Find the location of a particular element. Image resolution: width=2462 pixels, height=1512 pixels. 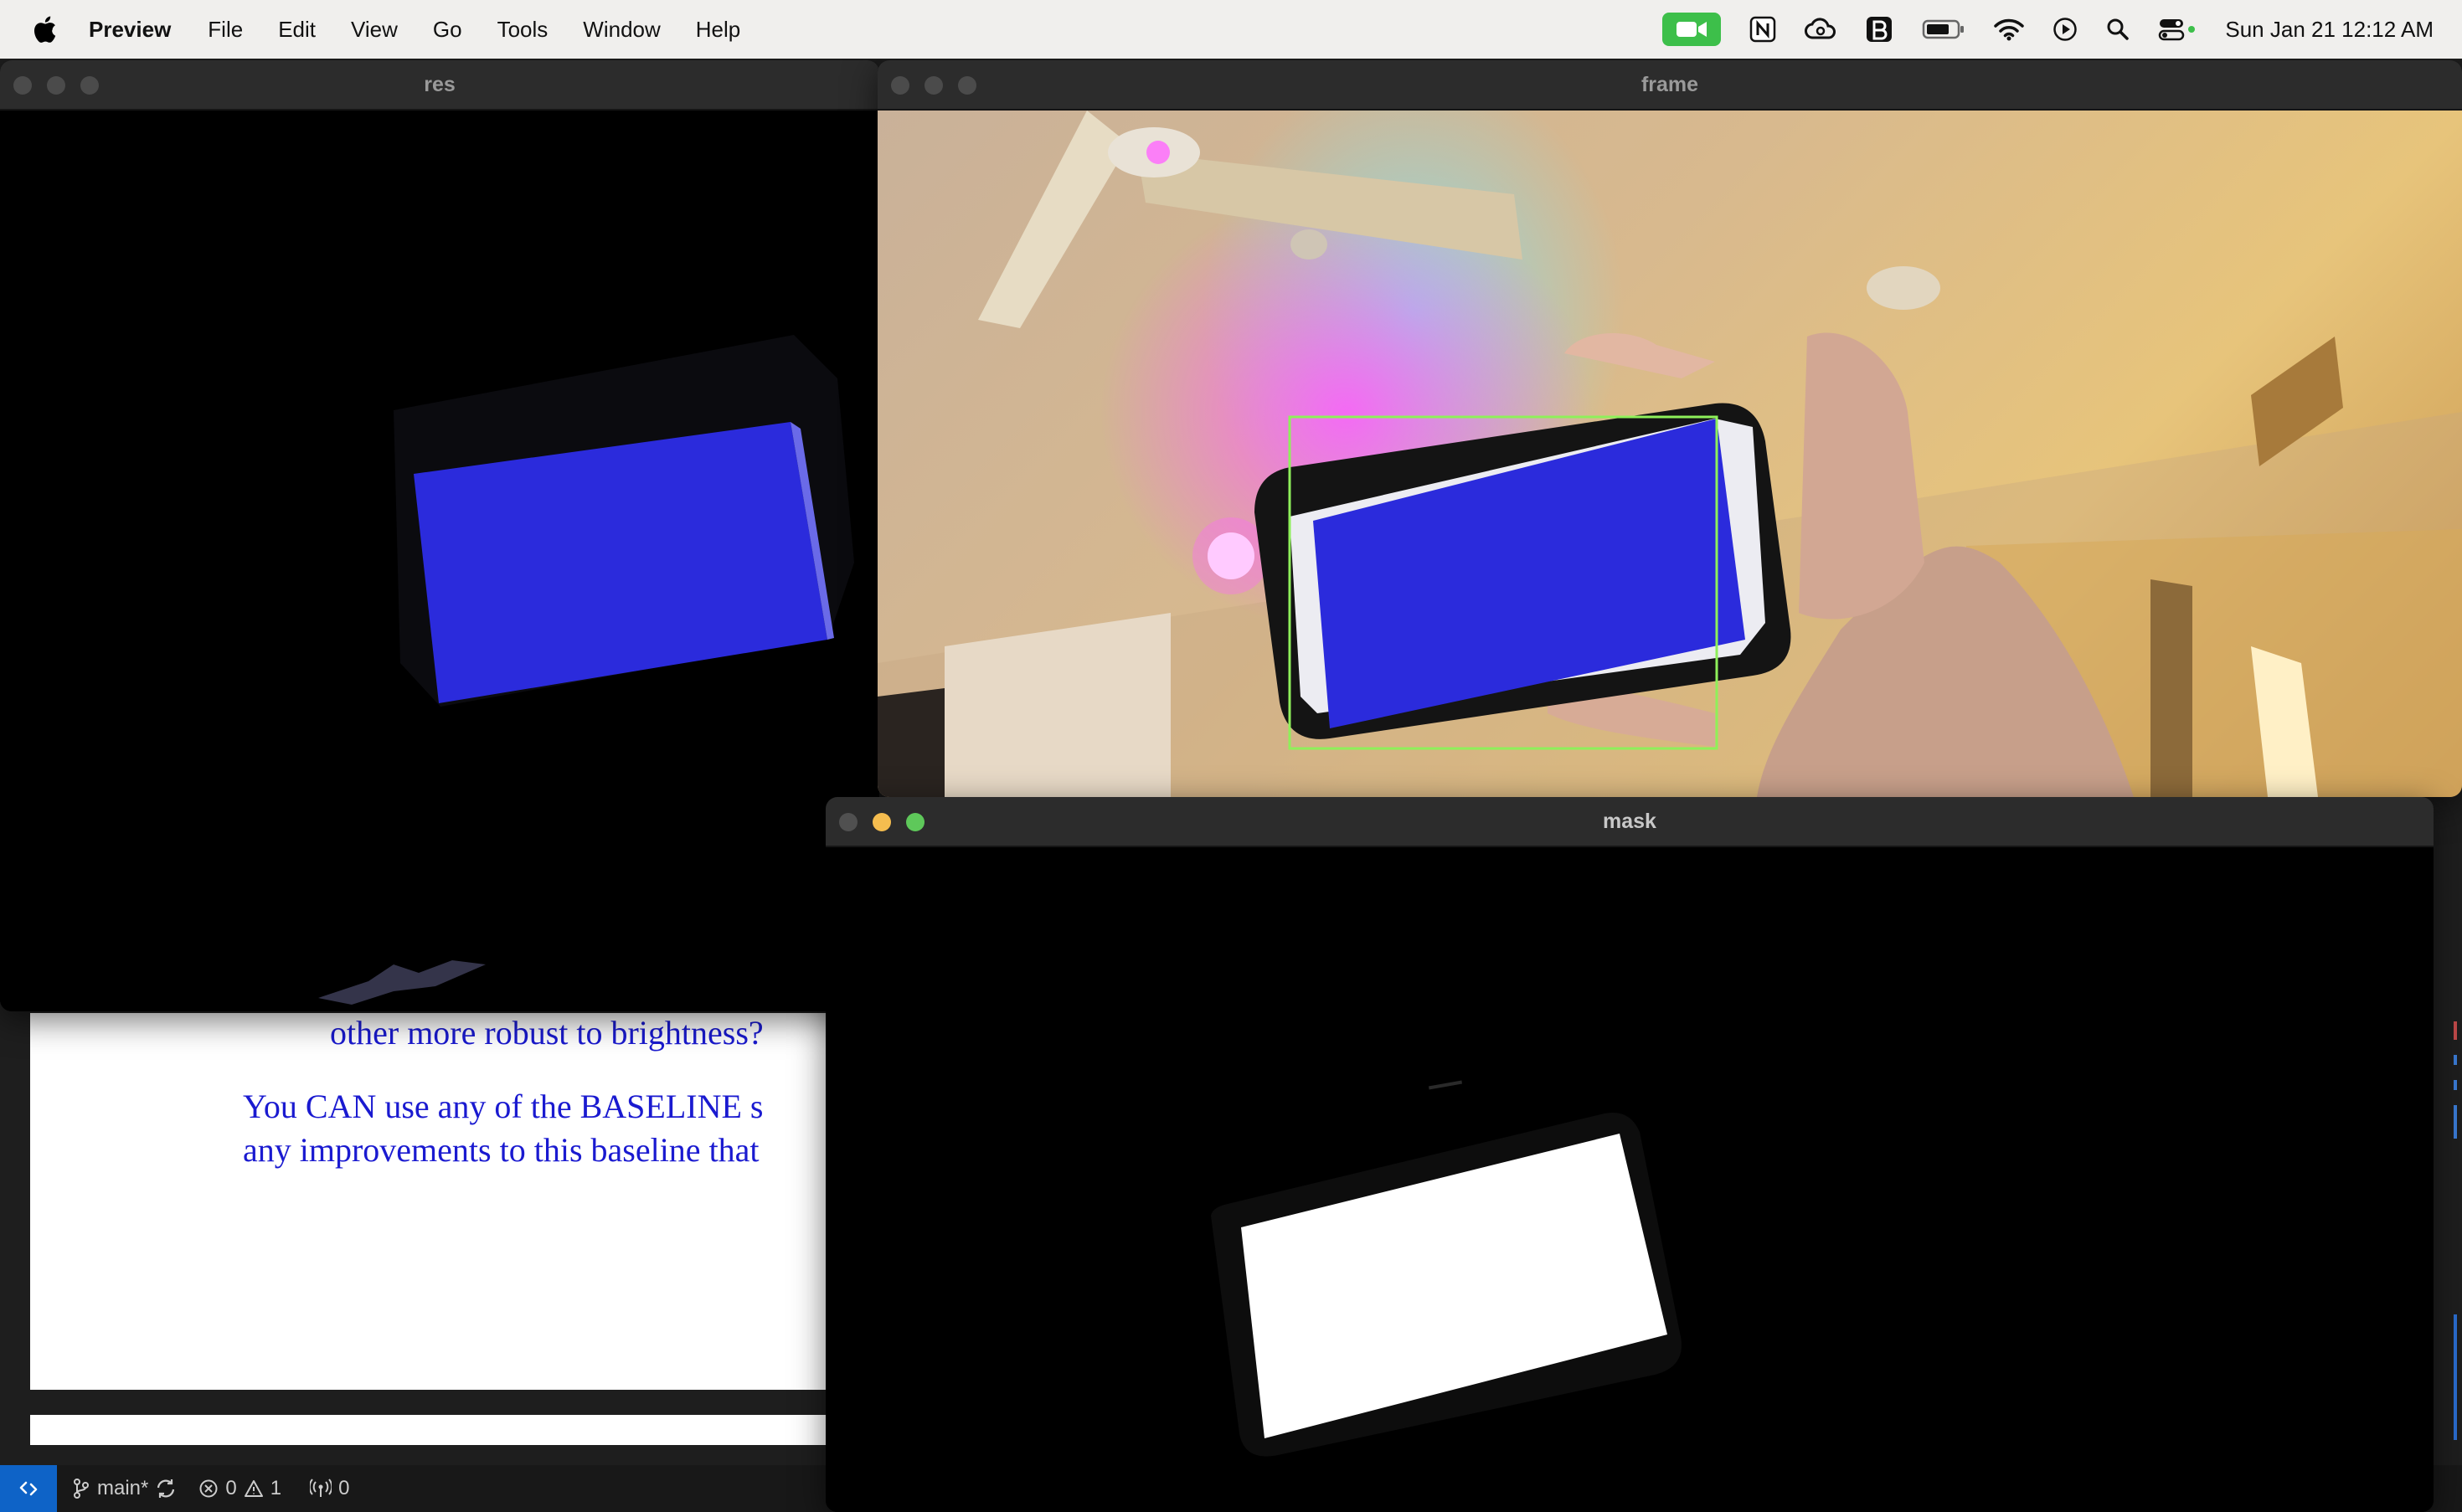

window-res-title: res is located at coordinates (440, 84).